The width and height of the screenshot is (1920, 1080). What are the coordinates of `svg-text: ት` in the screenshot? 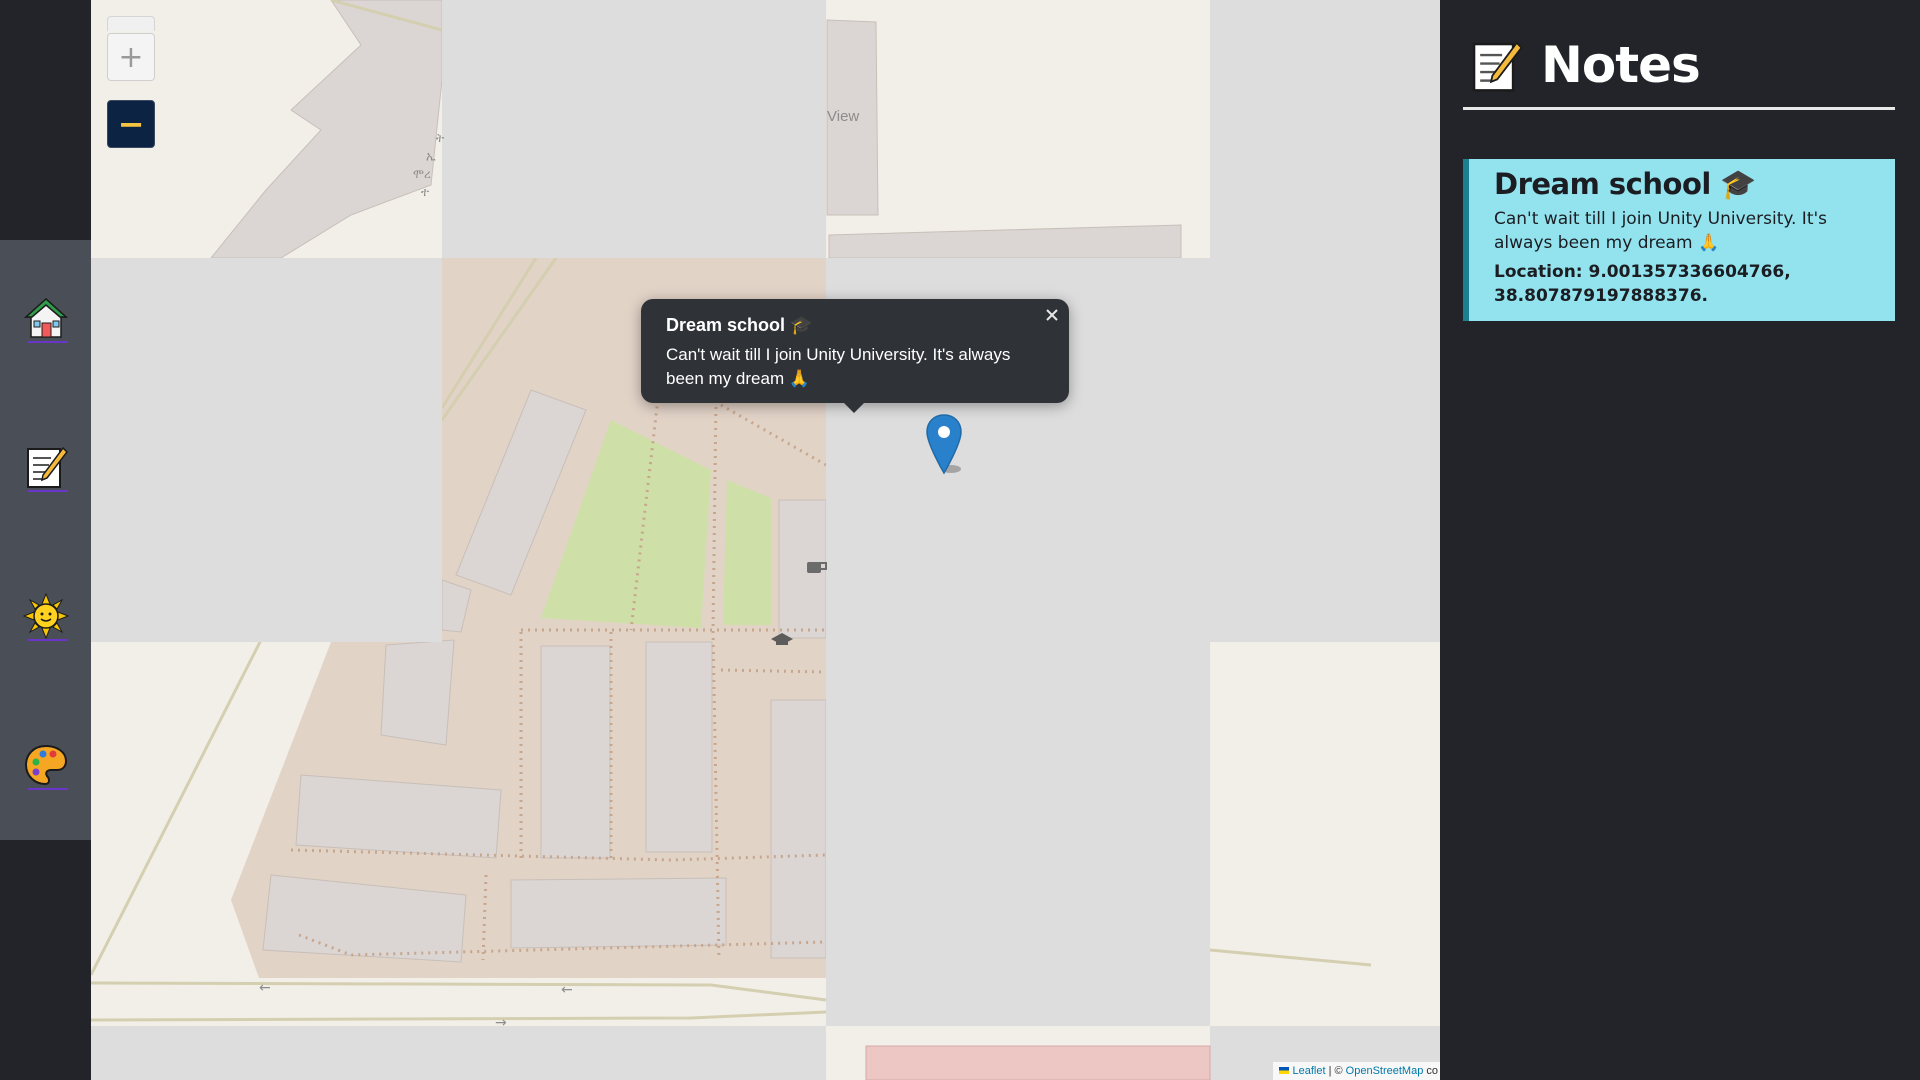 It's located at (440, 138).